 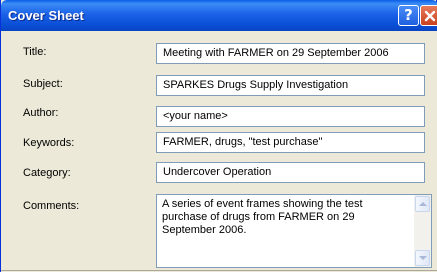 What do you see at coordinates (47, 173) in the screenshot?
I see `category-label: Category:` at bounding box center [47, 173].